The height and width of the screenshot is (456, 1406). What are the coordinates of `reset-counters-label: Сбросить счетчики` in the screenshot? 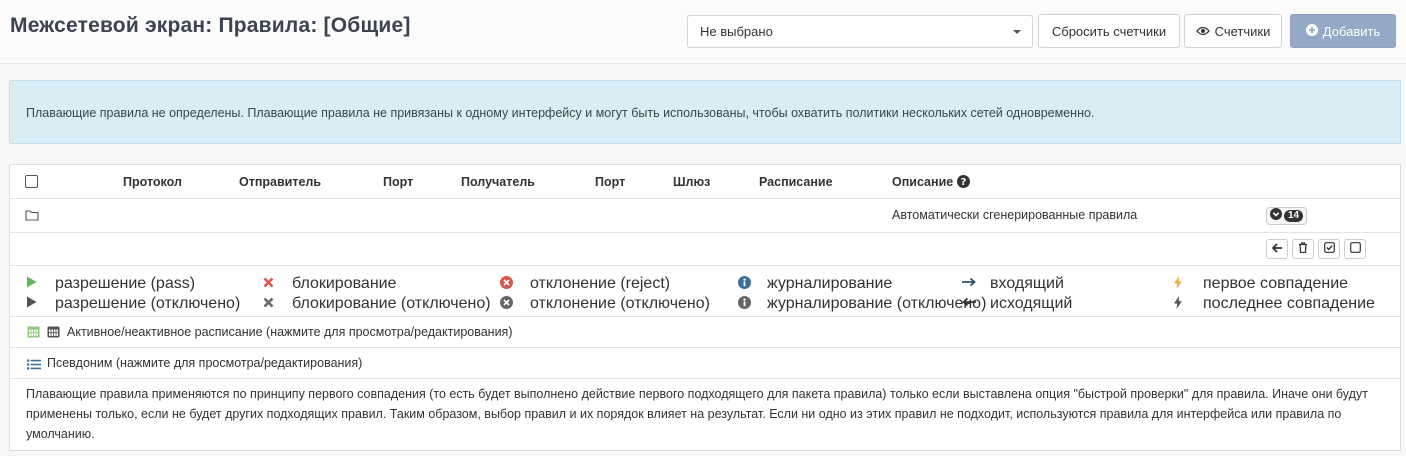 It's located at (1109, 31).